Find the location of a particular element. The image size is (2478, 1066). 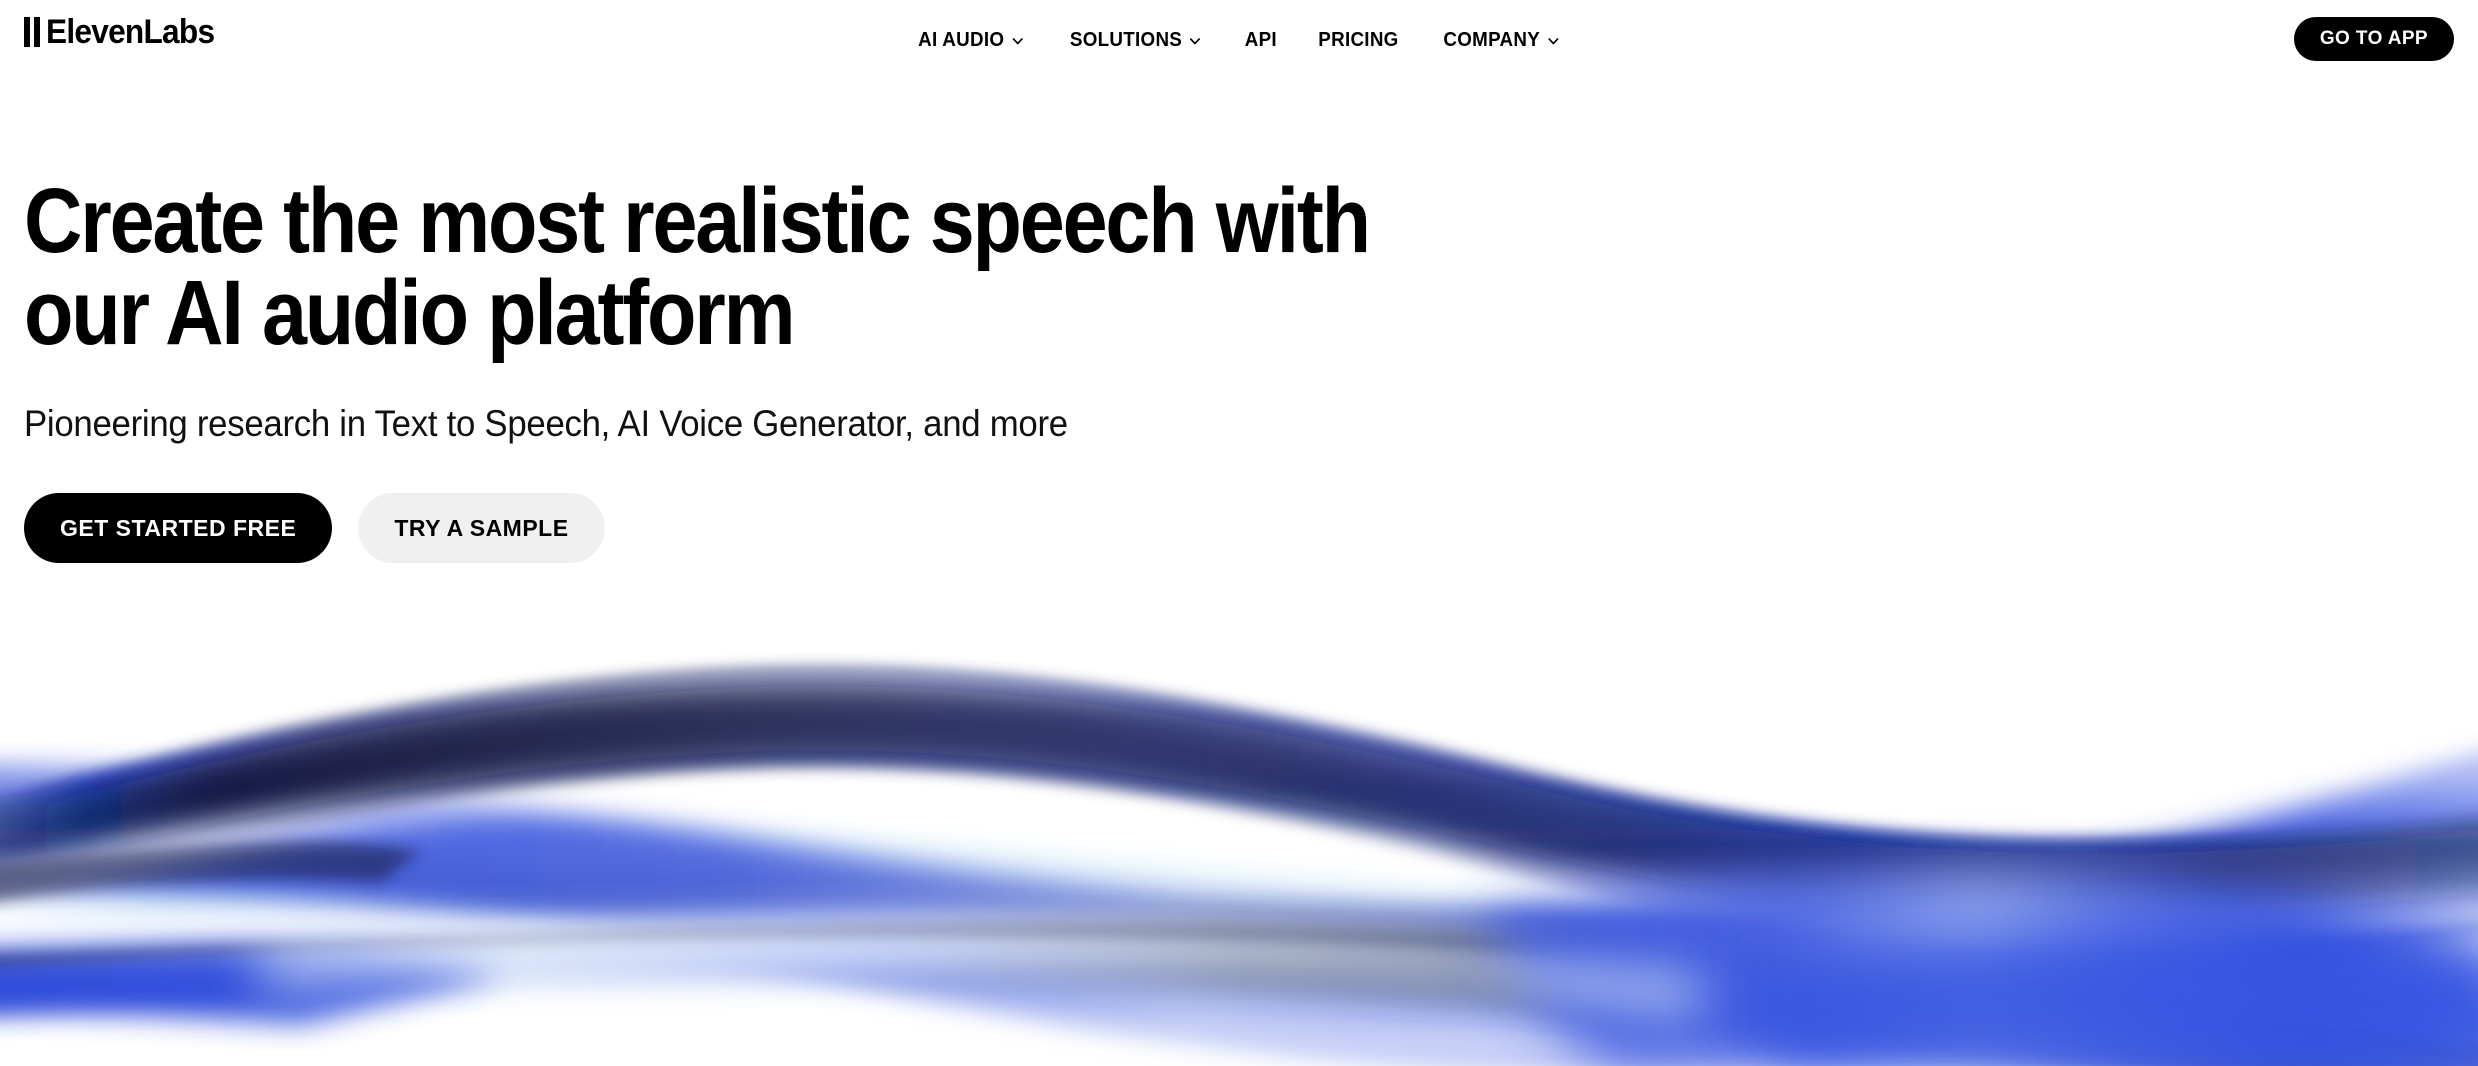

nav-item-ai-audio: AI AUDIO is located at coordinates (971, 40).